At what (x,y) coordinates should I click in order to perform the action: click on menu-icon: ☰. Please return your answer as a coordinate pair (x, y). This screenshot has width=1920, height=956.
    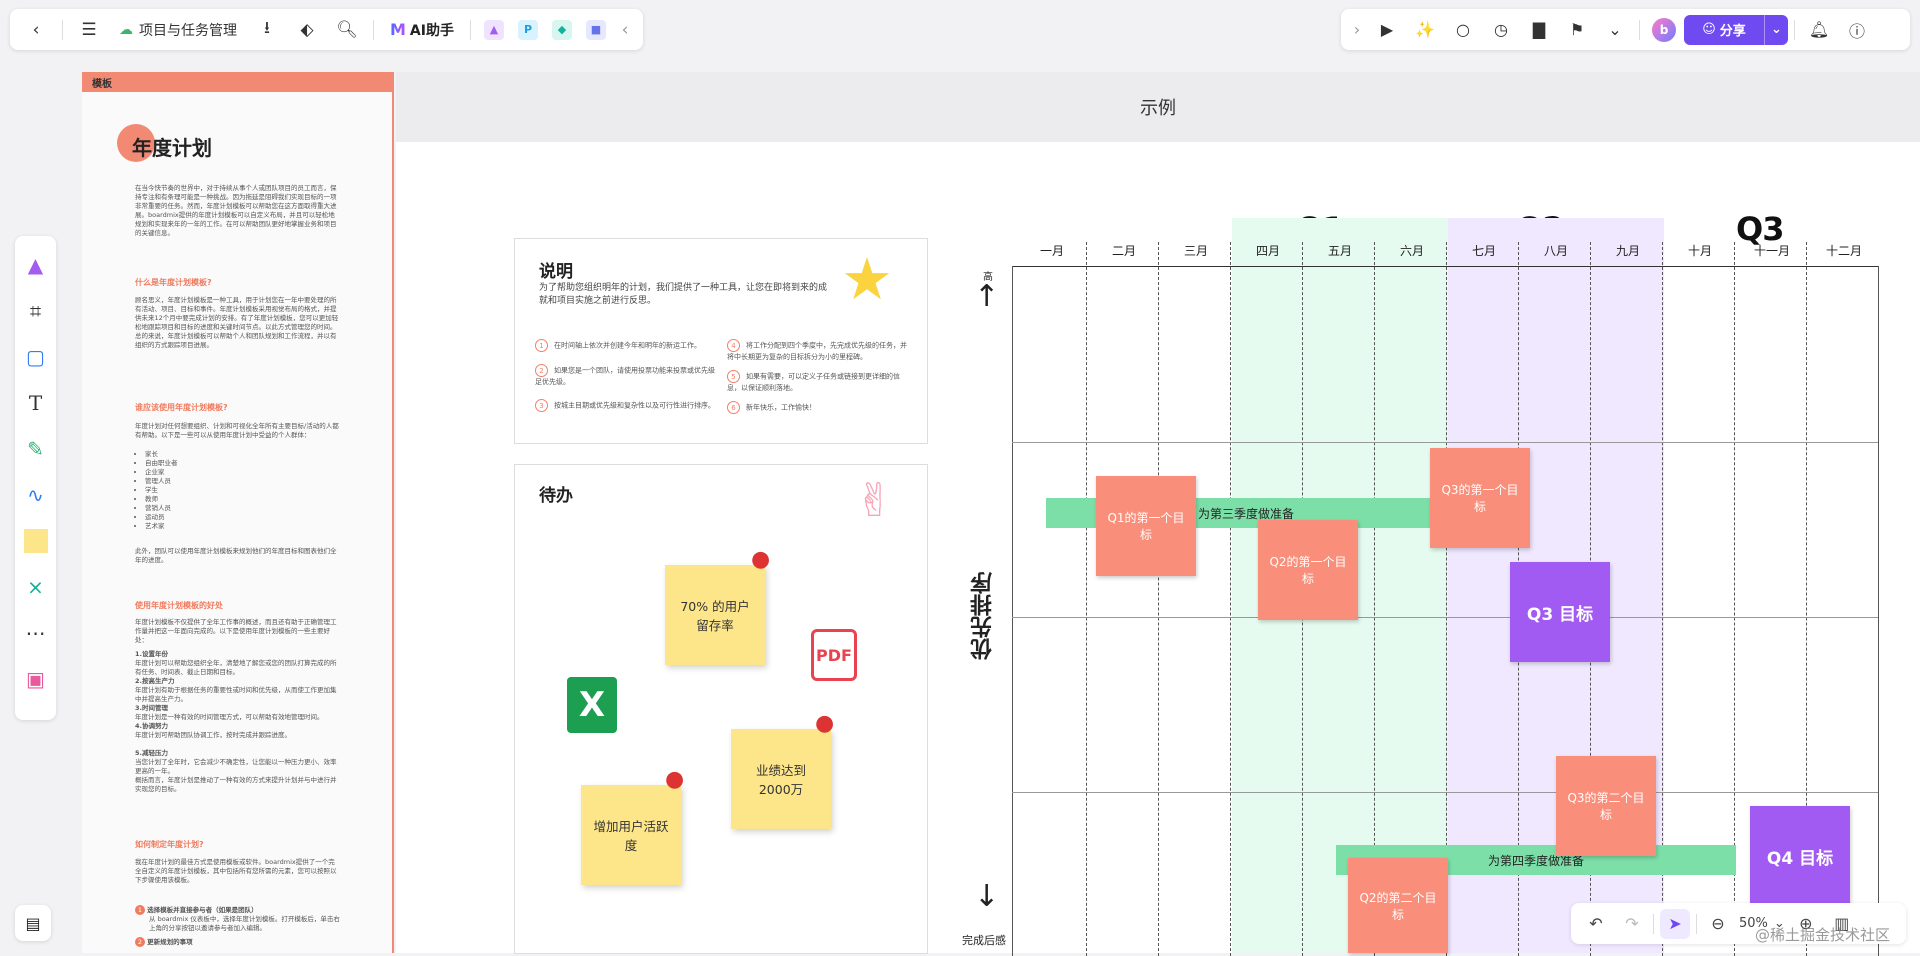
    Looking at the image, I should click on (89, 30).